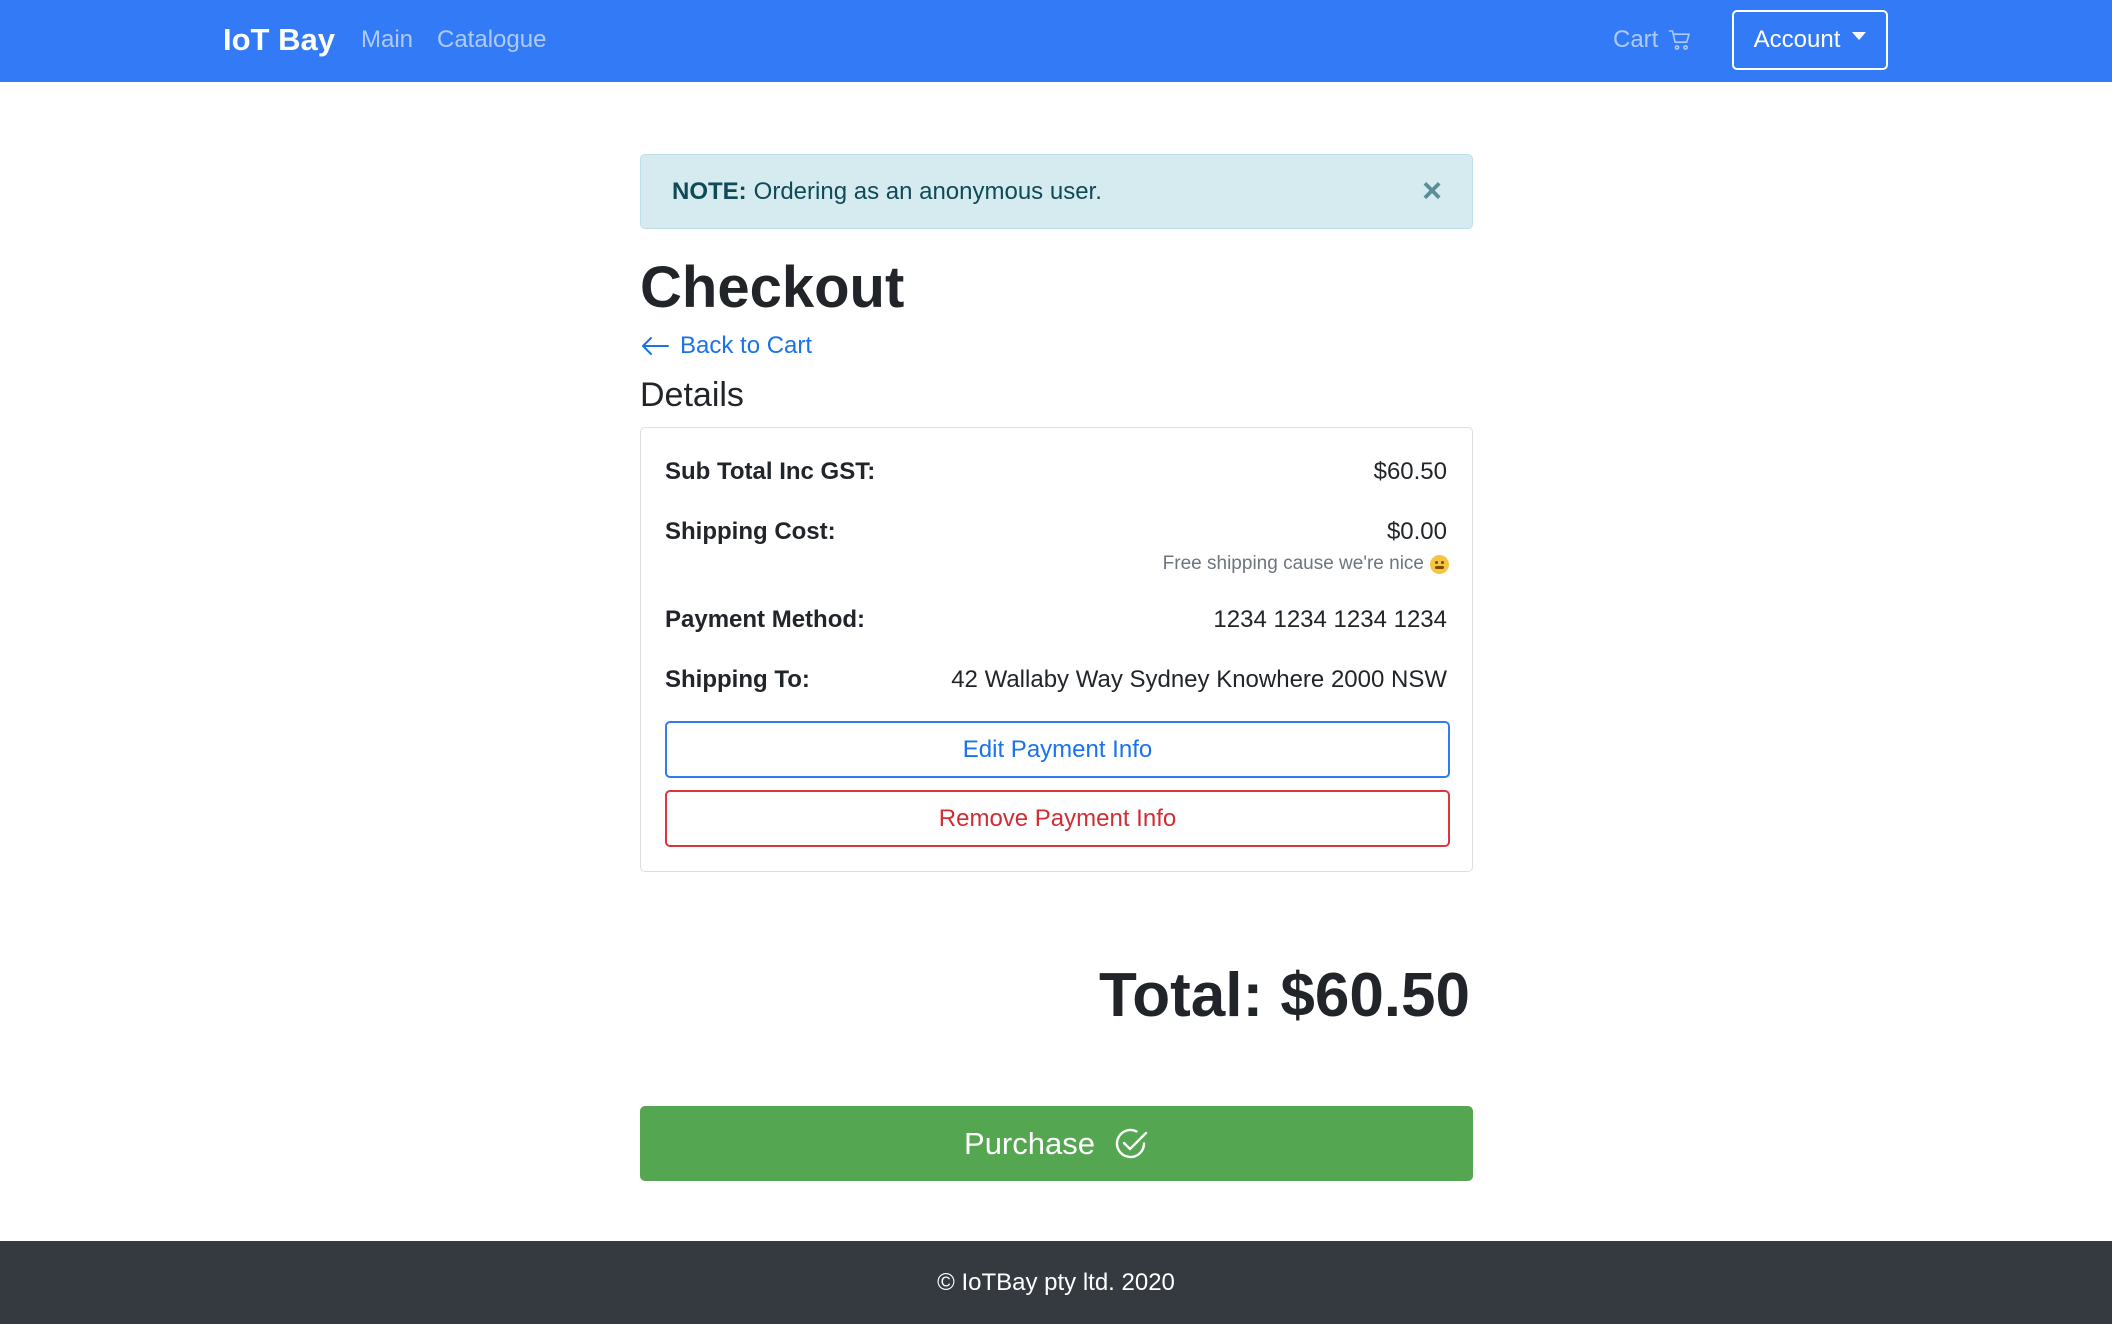 The image size is (2112, 1324). I want to click on shipping-cost-label: Shipping Cost:, so click(750, 531).